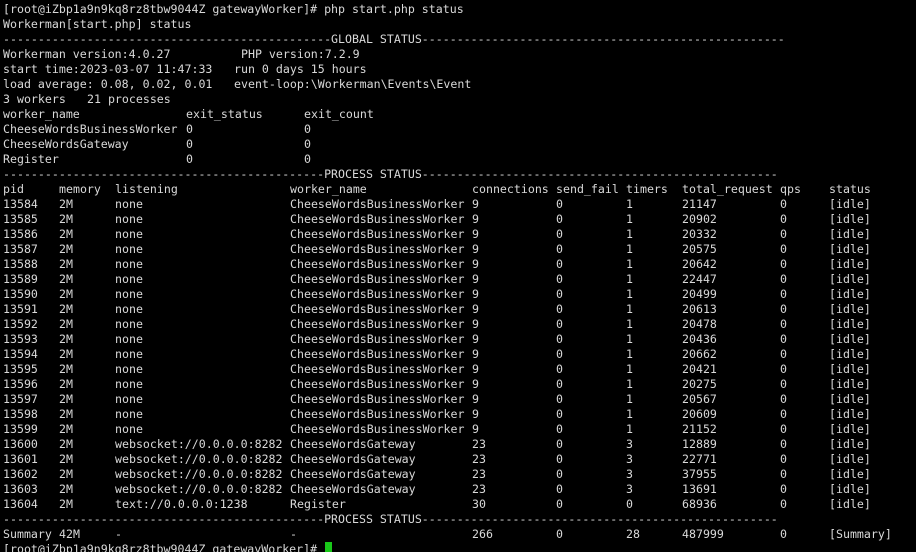  I want to click on cell: 37955, so click(699, 474).